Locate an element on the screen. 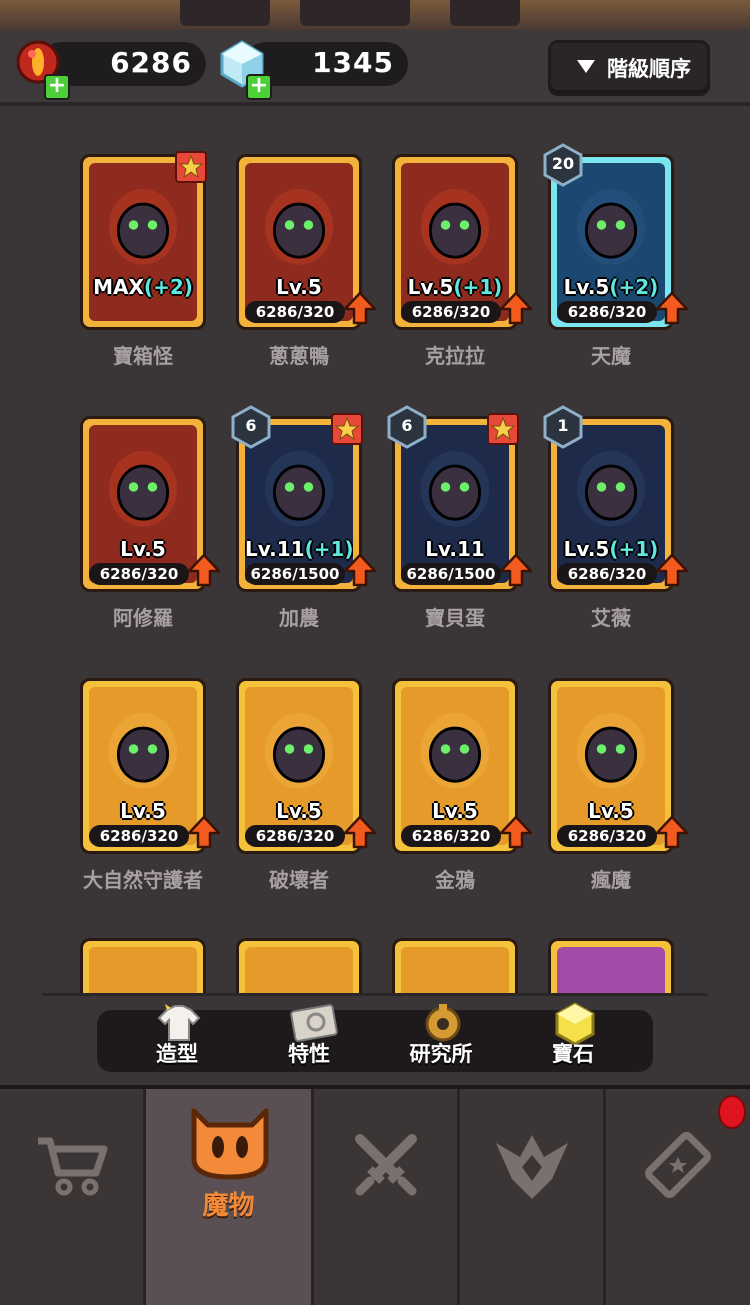 This screenshot has height=1305, width=750. monster-name: 艾薇 is located at coordinates (611, 618).